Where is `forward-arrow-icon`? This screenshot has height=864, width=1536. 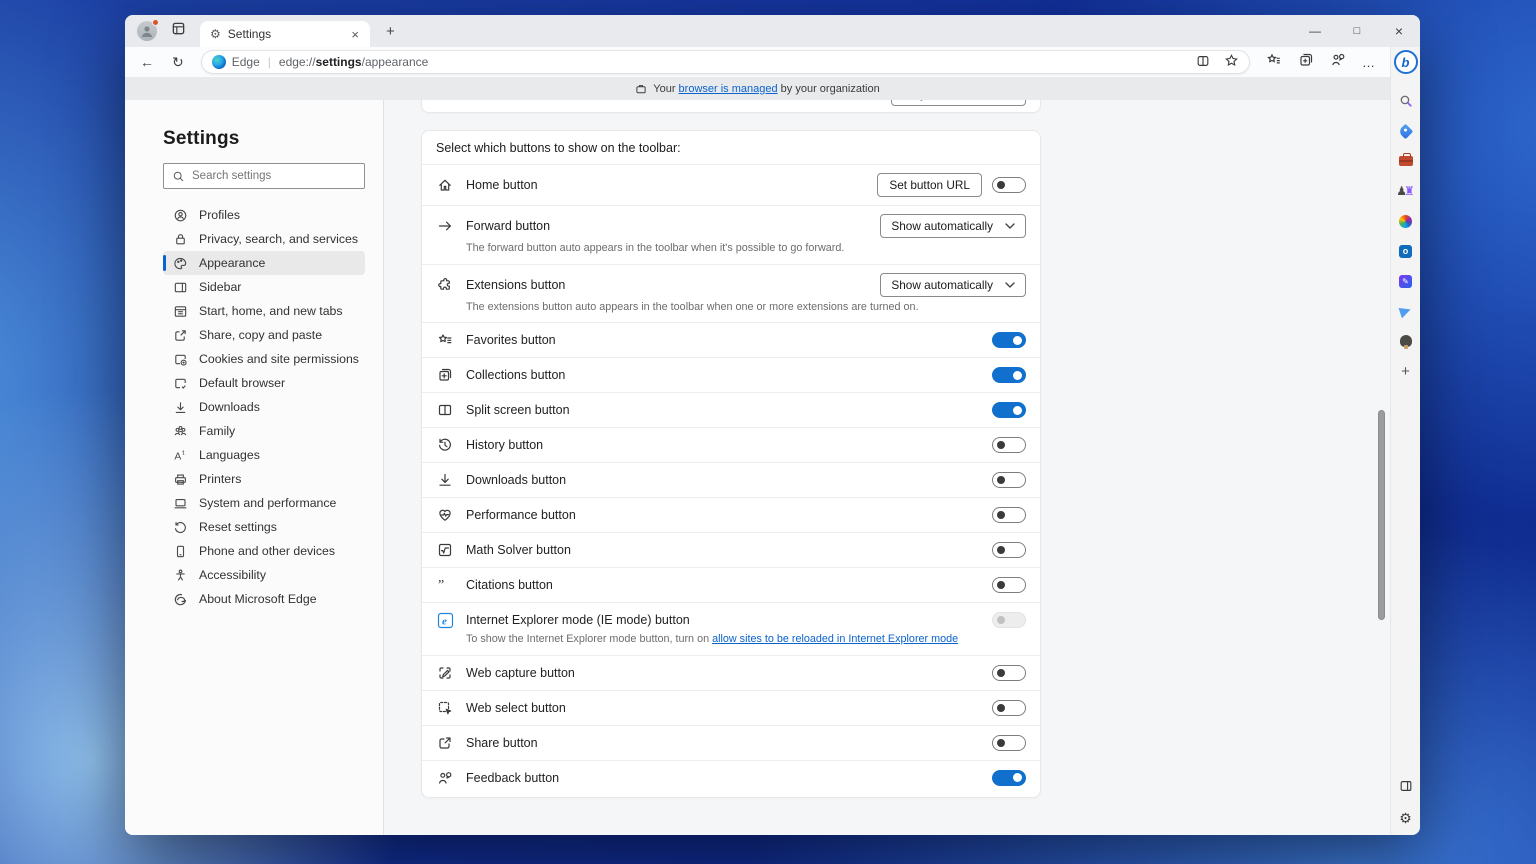
forward-arrow-icon is located at coordinates (445, 226).